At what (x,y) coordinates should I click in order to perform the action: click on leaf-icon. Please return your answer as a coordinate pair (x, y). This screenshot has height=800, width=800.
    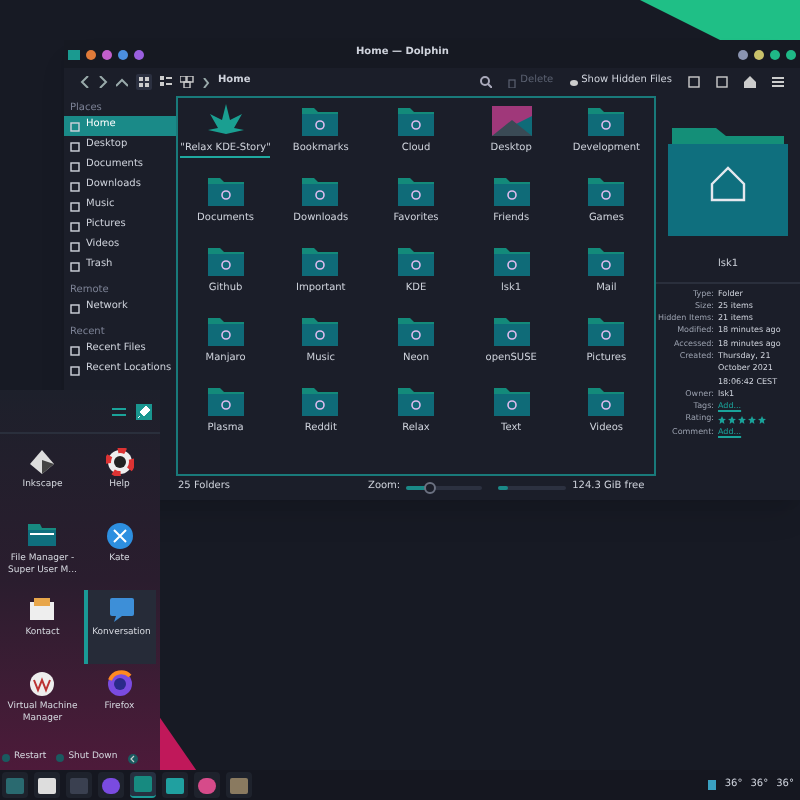
    Looking at the image, I should click on (225, 121).